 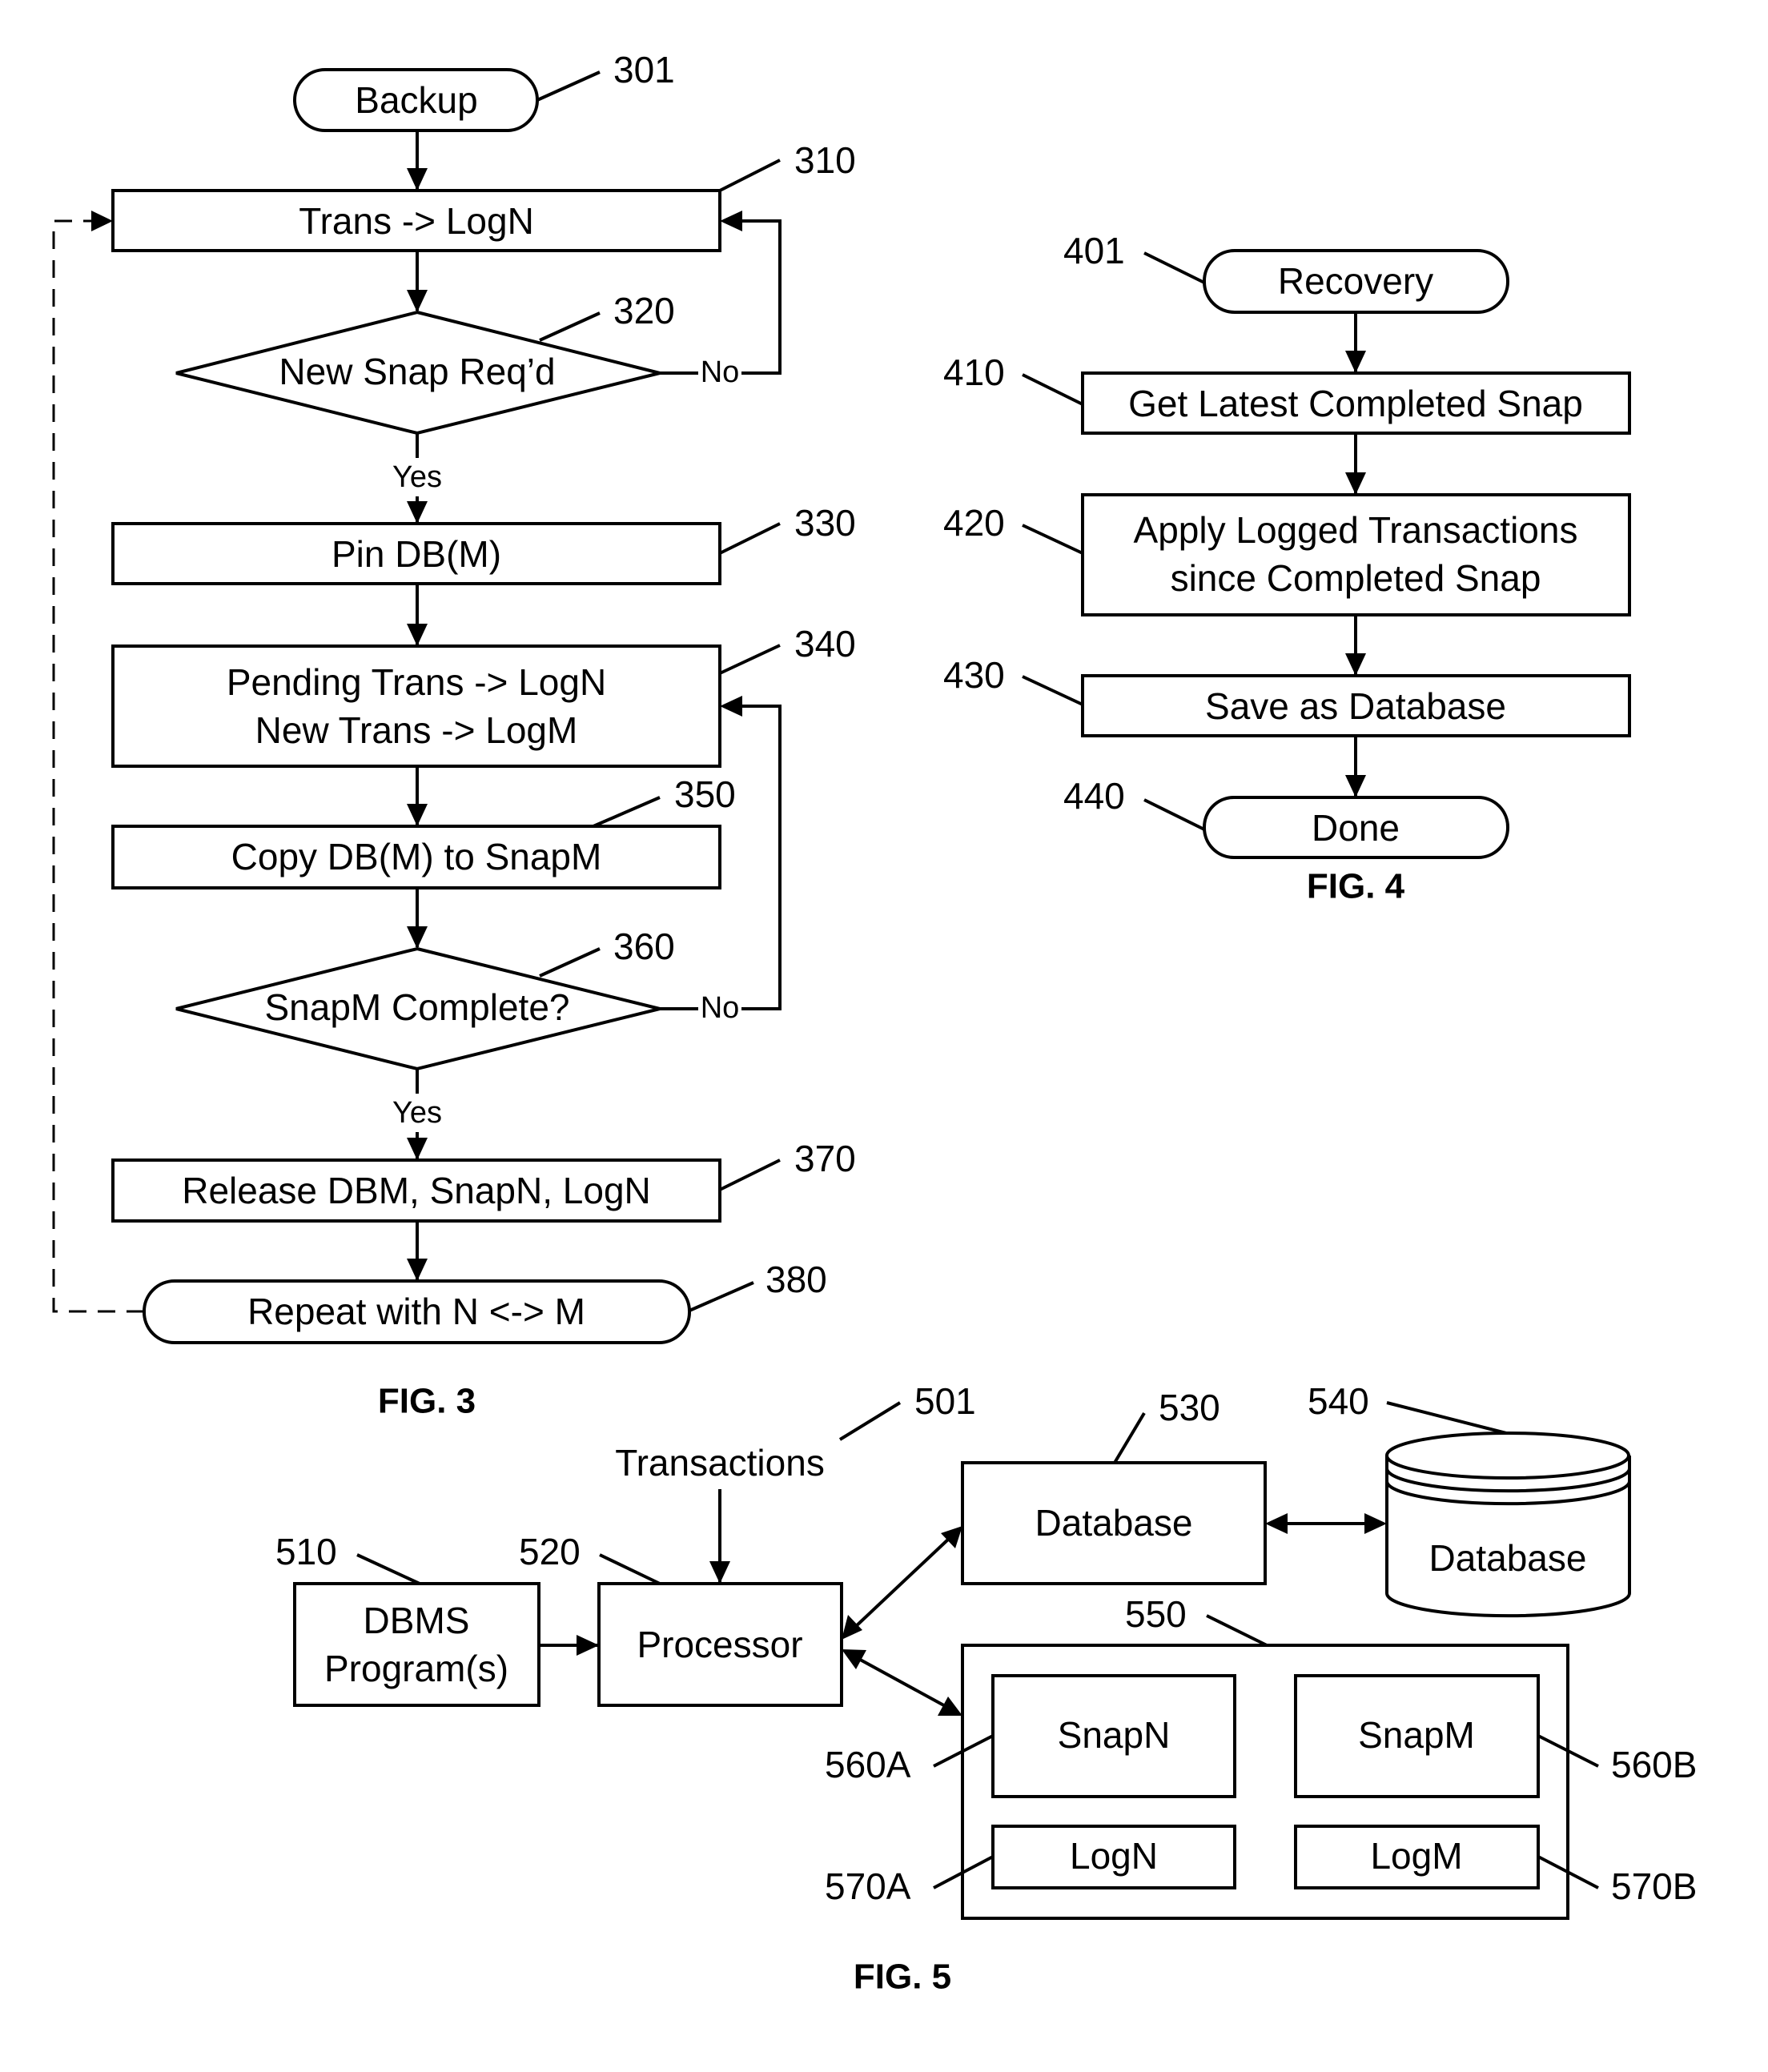 I want to click on step-340-line1: Pending Trans -> LogN, so click(x=417, y=682).